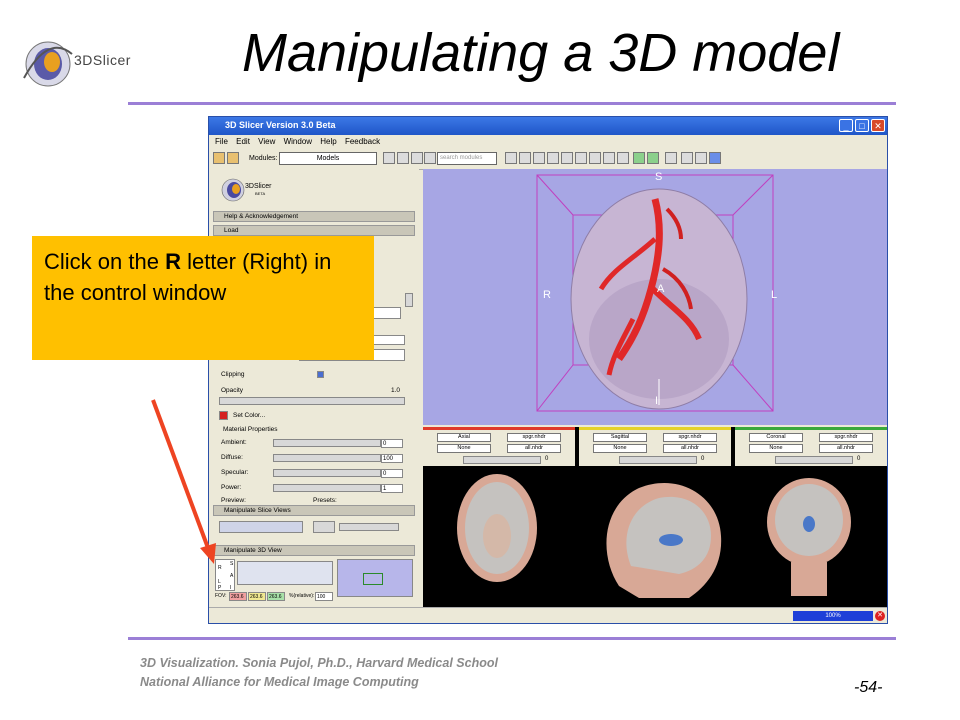 The width and height of the screenshot is (960, 720). Describe the element at coordinates (620, 448) in the screenshot. I see `sagittal-label-select: None` at that location.